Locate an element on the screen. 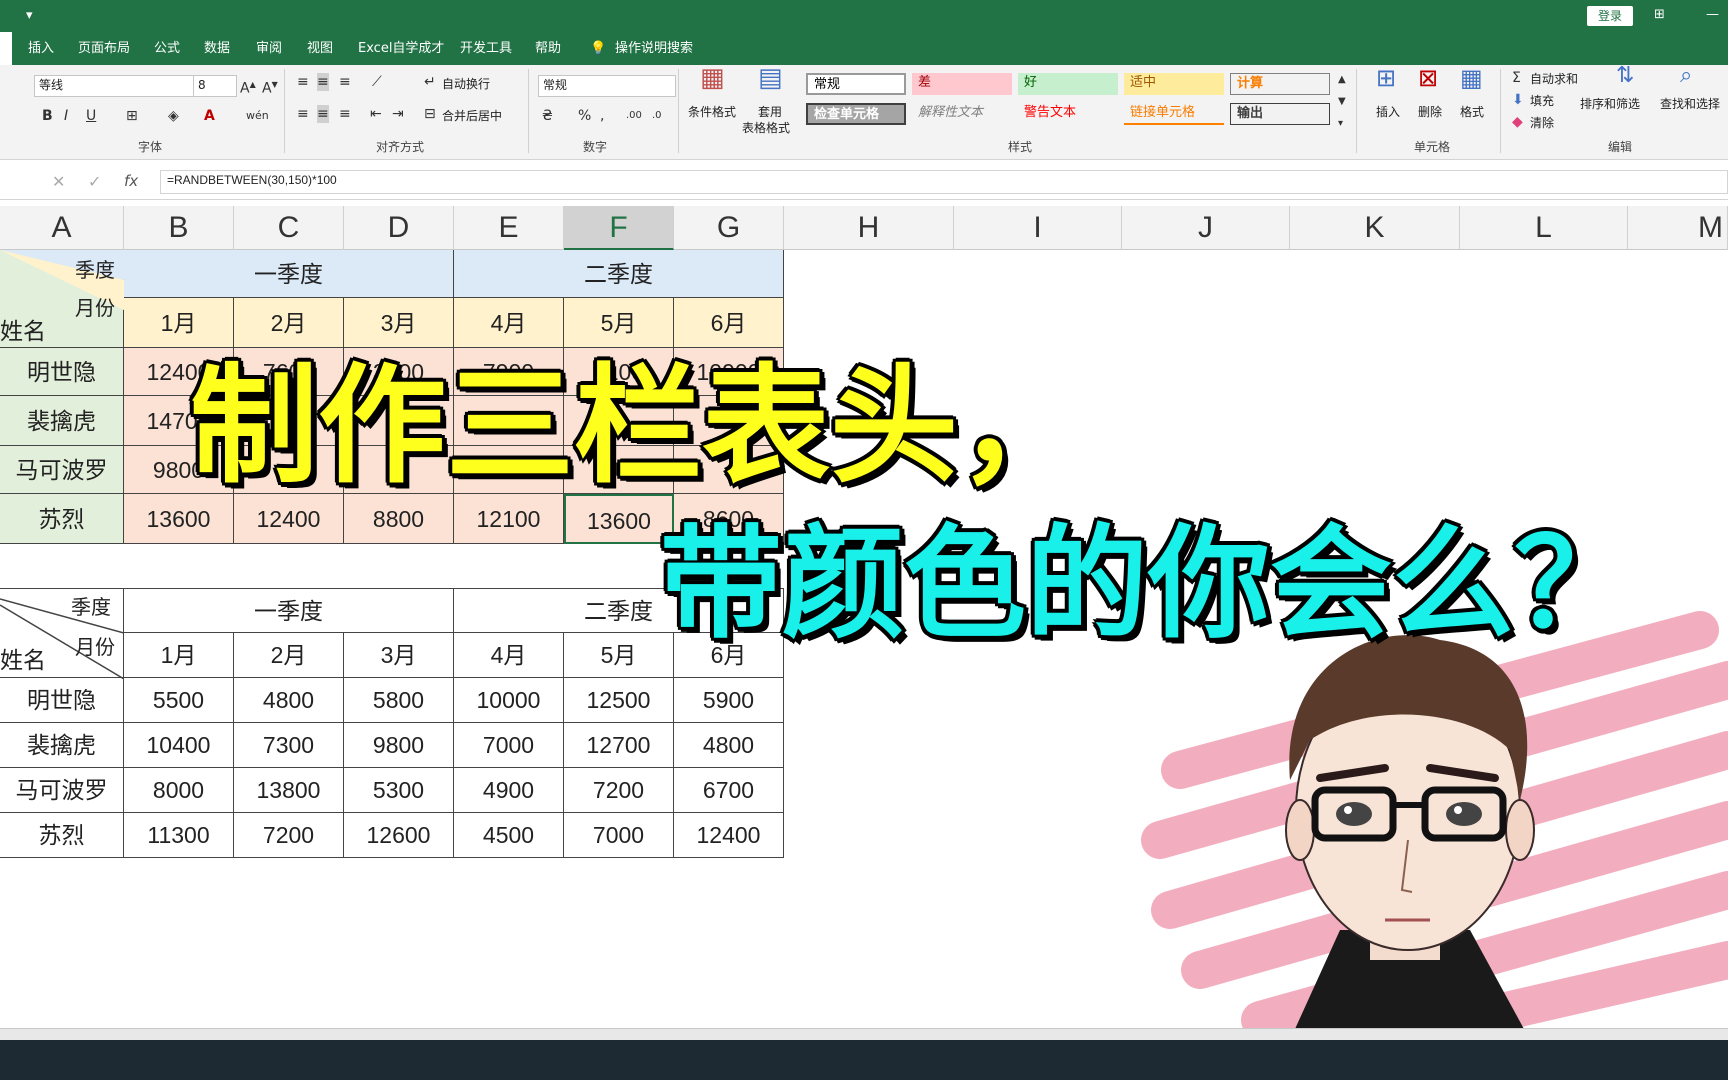 Image resolution: width=1728 pixels, height=1080 pixels. column-header-m: M is located at coordinates (1678, 228).